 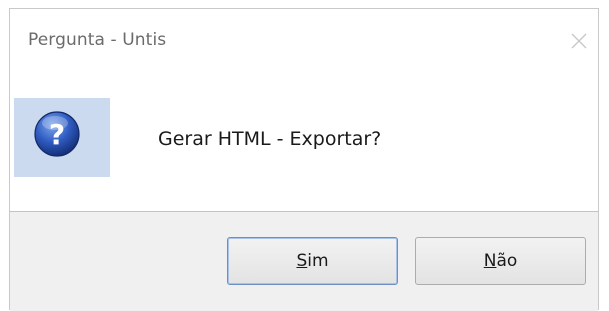 I want to click on yes-button-mnemonic: S, so click(x=302, y=261).